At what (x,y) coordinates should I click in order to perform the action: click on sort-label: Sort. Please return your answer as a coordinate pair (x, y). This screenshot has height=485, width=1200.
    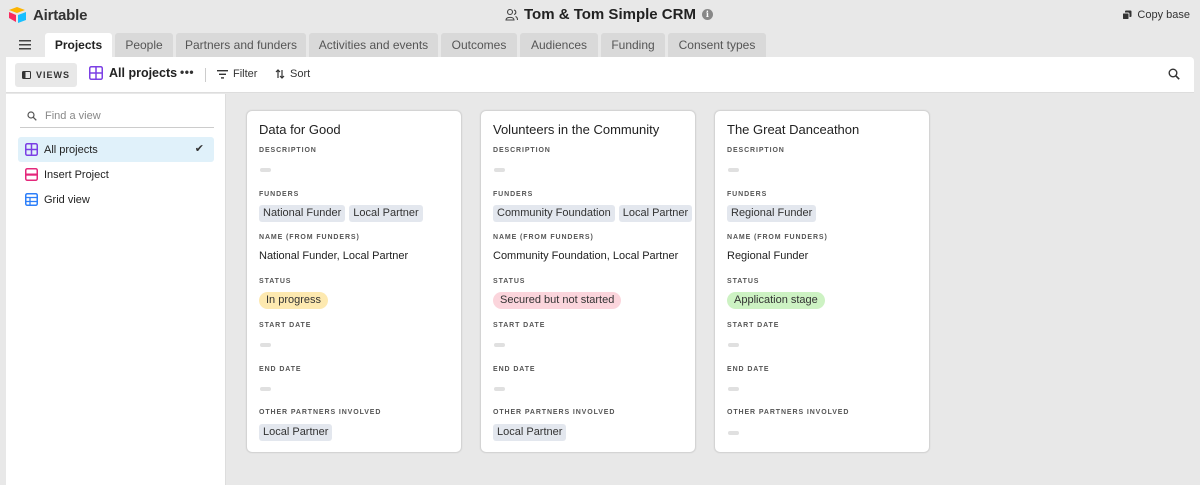
    Looking at the image, I should click on (300, 74).